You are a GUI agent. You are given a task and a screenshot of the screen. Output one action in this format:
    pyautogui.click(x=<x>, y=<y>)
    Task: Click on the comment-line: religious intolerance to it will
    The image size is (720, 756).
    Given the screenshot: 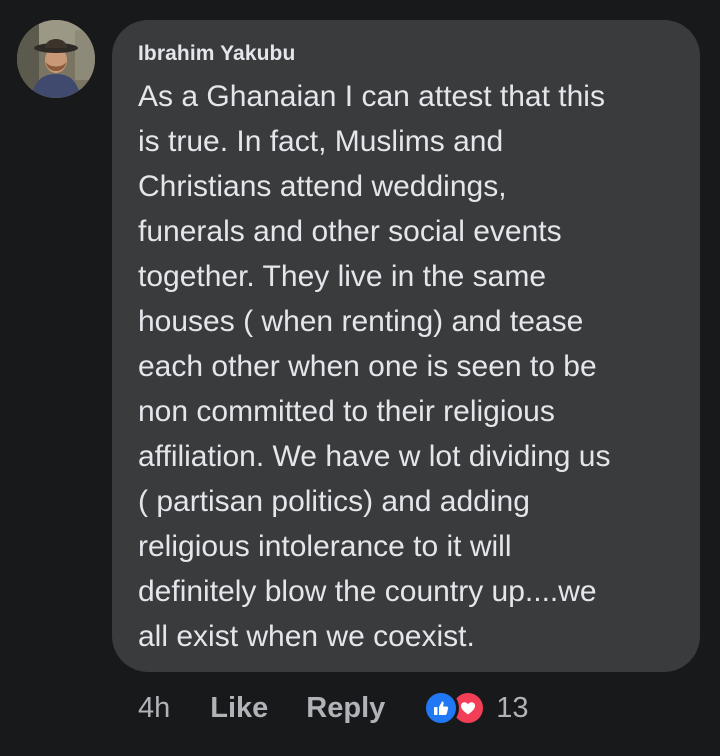 What is the action you would take?
    pyautogui.click(x=325, y=546)
    